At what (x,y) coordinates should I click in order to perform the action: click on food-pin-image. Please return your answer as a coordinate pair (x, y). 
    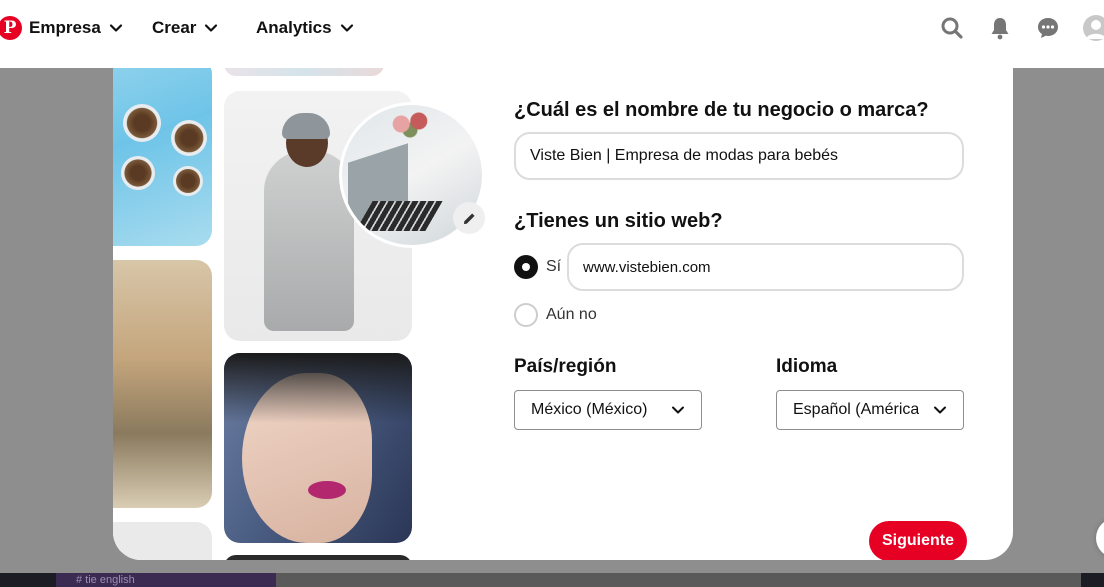
    Looking at the image, I should click on (162, 157).